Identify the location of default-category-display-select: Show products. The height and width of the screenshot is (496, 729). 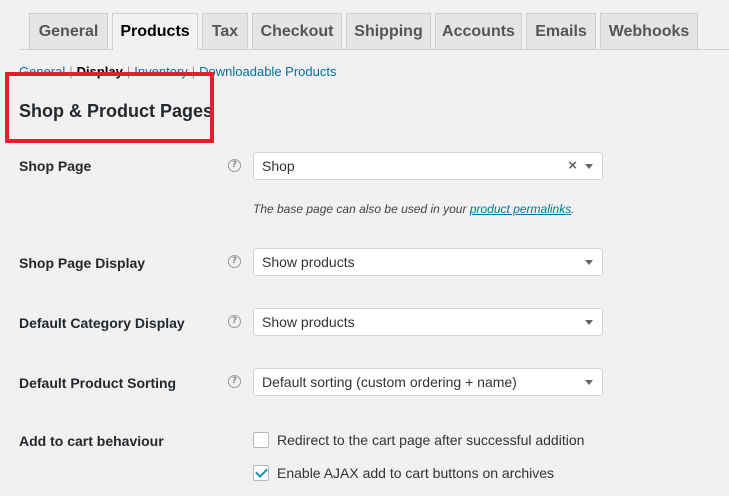
(428, 322).